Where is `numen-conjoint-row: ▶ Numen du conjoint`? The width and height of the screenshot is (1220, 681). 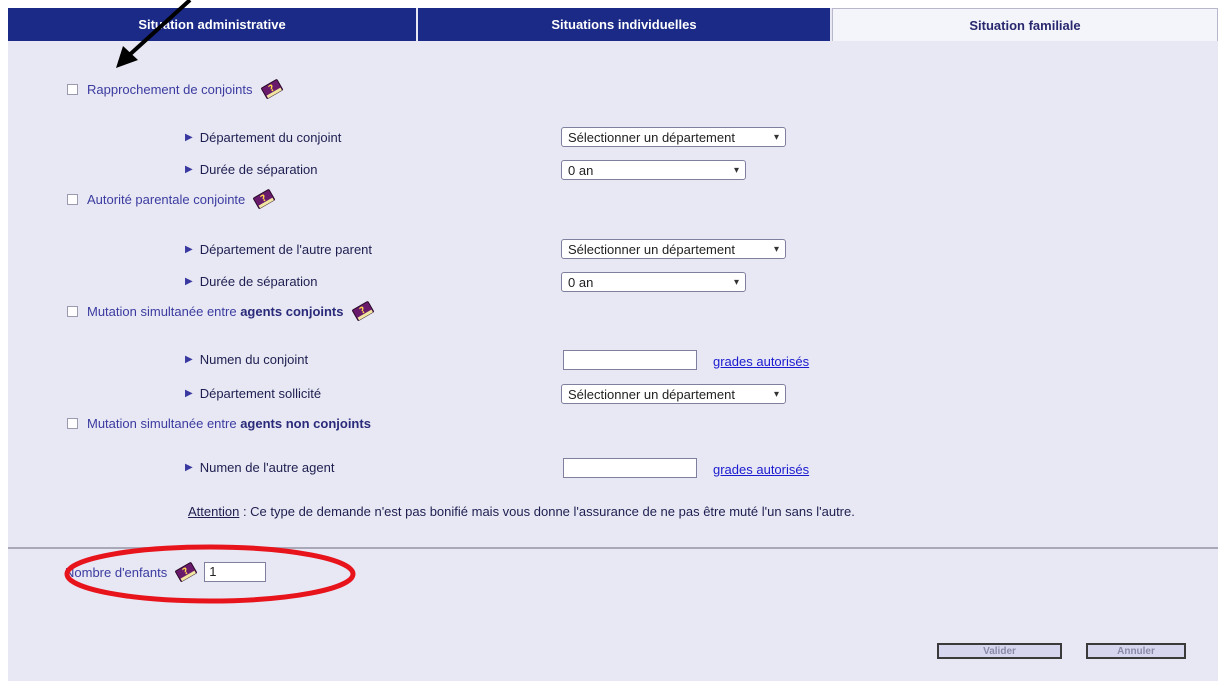 numen-conjoint-row: ▶ Numen du conjoint is located at coordinates (246, 359).